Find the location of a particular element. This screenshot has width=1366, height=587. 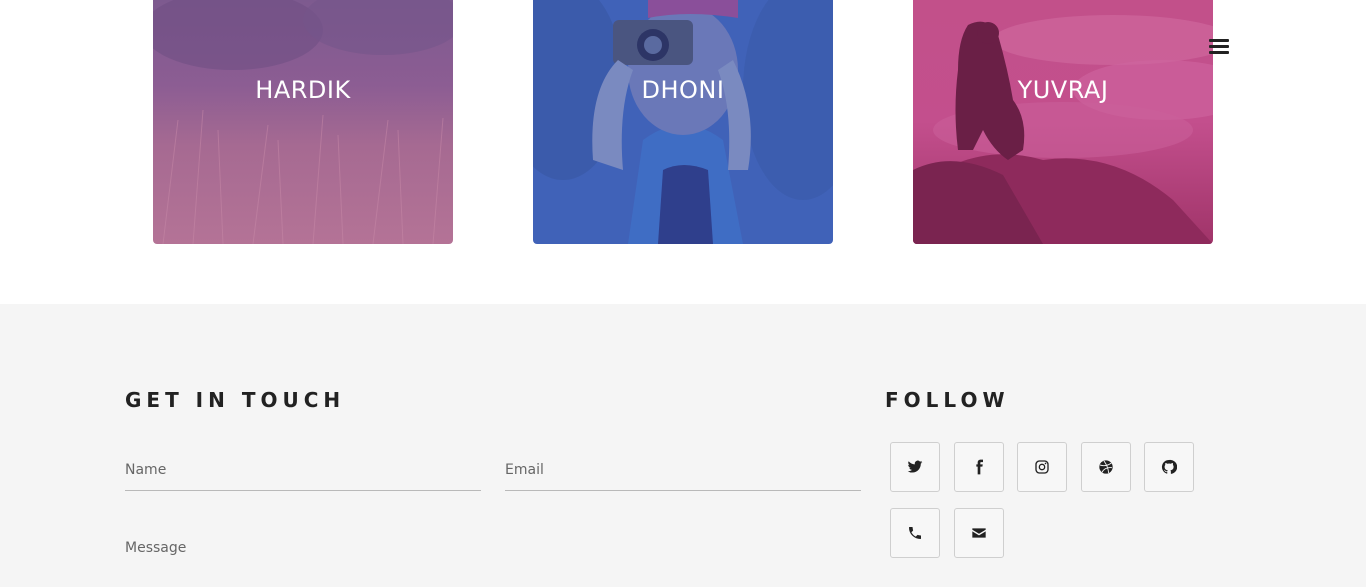

instagram-icon is located at coordinates (1042, 467).